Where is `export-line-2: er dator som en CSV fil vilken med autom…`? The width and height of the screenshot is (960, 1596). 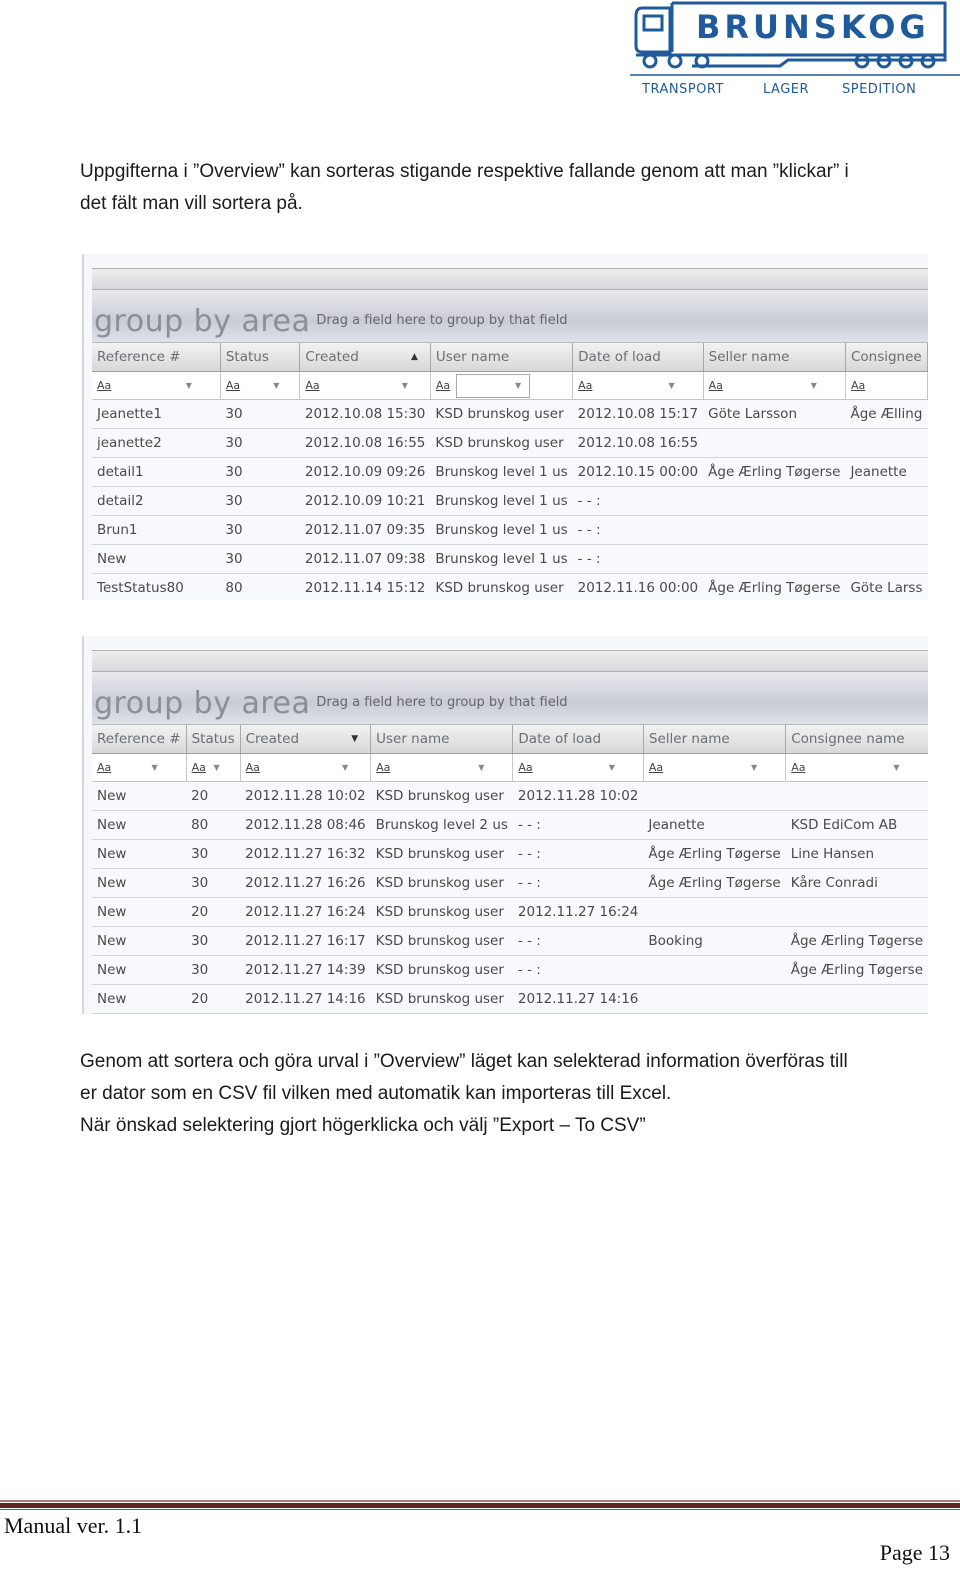
export-line-2: er dator som en CSV fil vilken med autom… is located at coordinates (376, 1093).